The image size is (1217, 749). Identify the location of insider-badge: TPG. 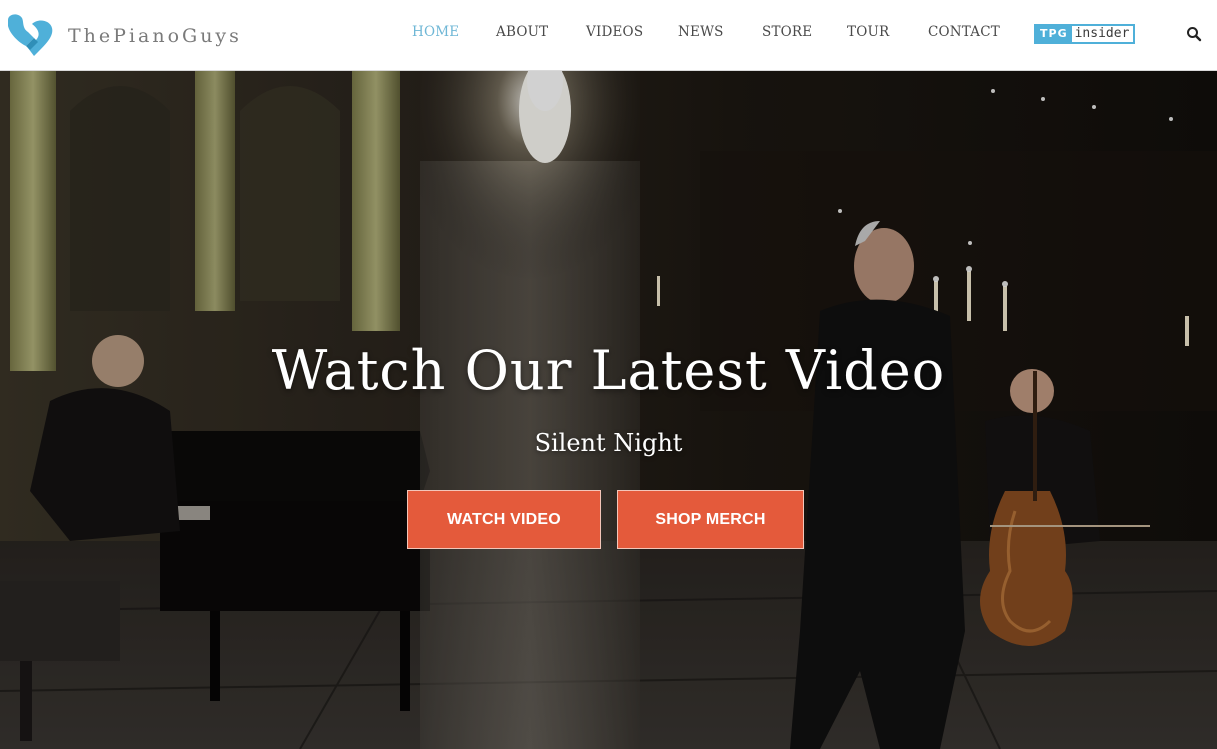
(1054, 34).